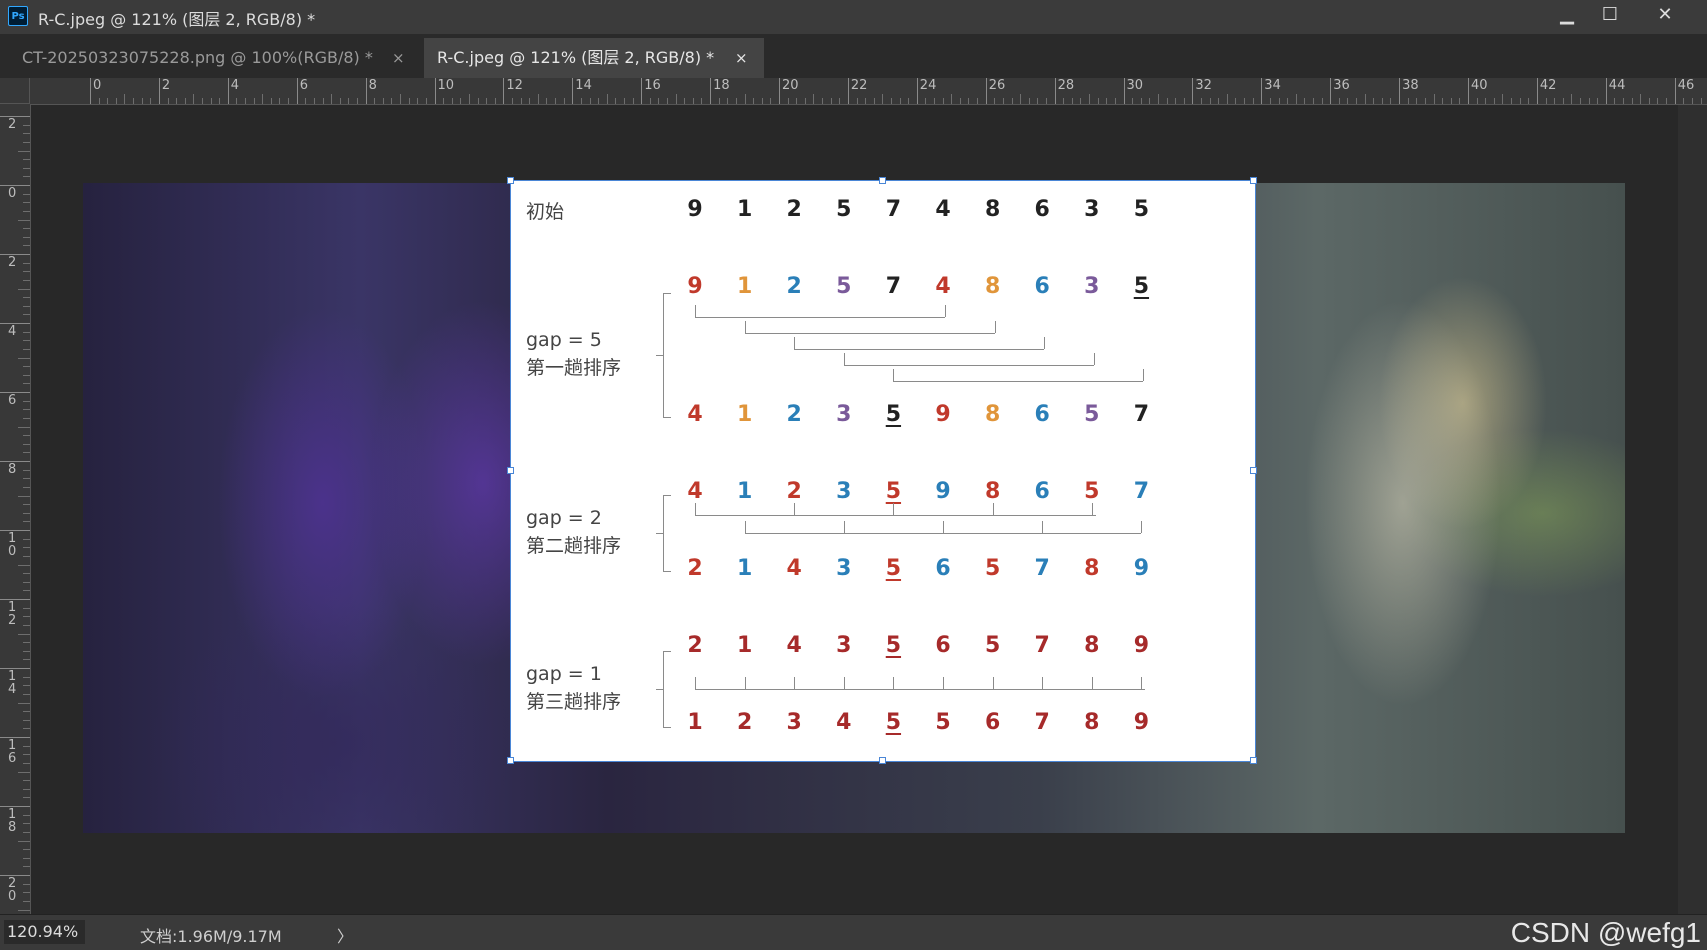  What do you see at coordinates (744, 491) in the screenshot?
I see `pass2-top-number: 1` at bounding box center [744, 491].